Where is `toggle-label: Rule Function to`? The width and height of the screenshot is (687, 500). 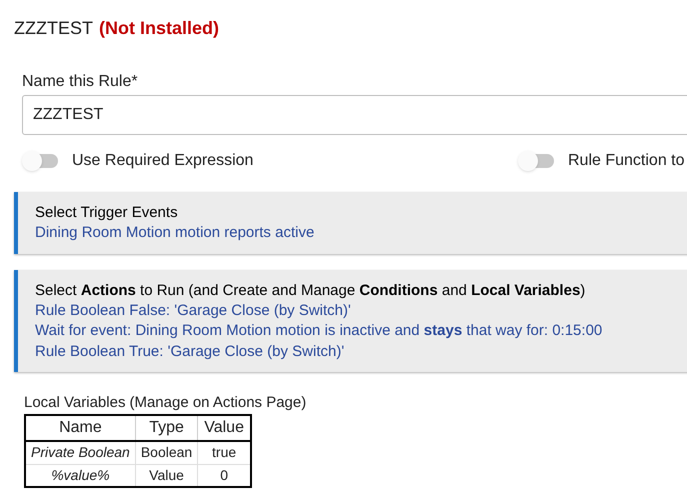 toggle-label: Rule Function to is located at coordinates (626, 161).